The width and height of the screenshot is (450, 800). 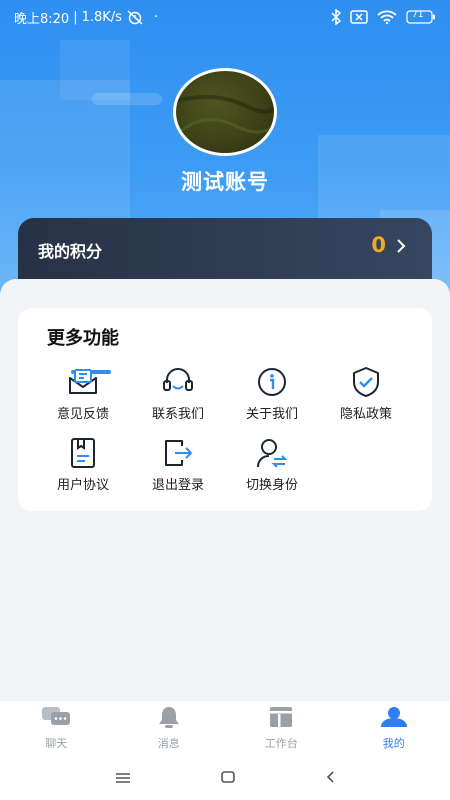 What do you see at coordinates (272, 382) in the screenshot?
I see `info-icon` at bounding box center [272, 382].